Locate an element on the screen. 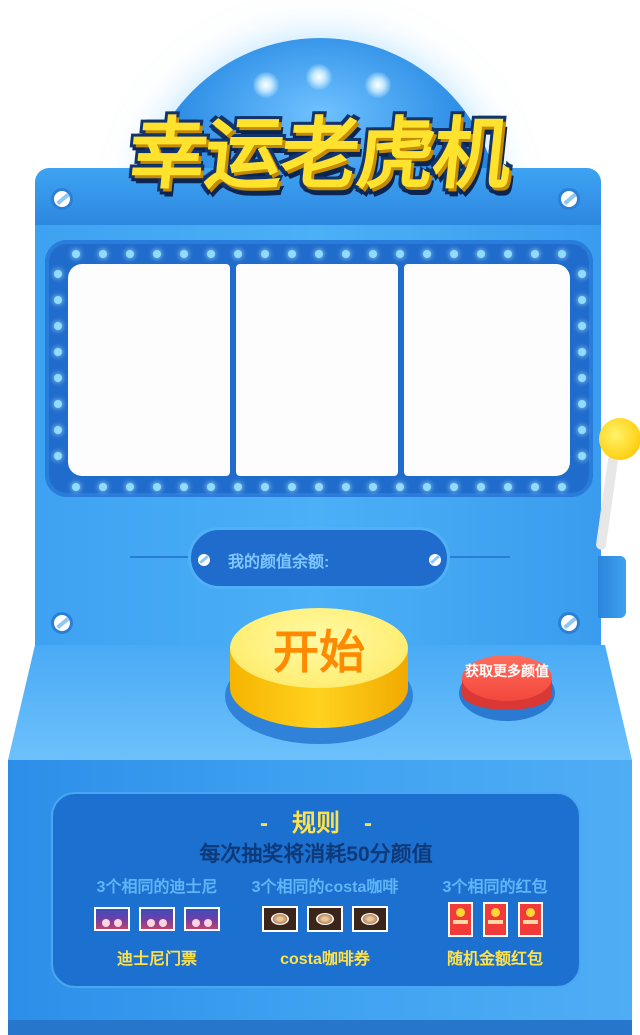 Image resolution: width=640 pixels, height=1035 pixels. prize-reward: 迪士尼门票 is located at coordinates (156, 959).